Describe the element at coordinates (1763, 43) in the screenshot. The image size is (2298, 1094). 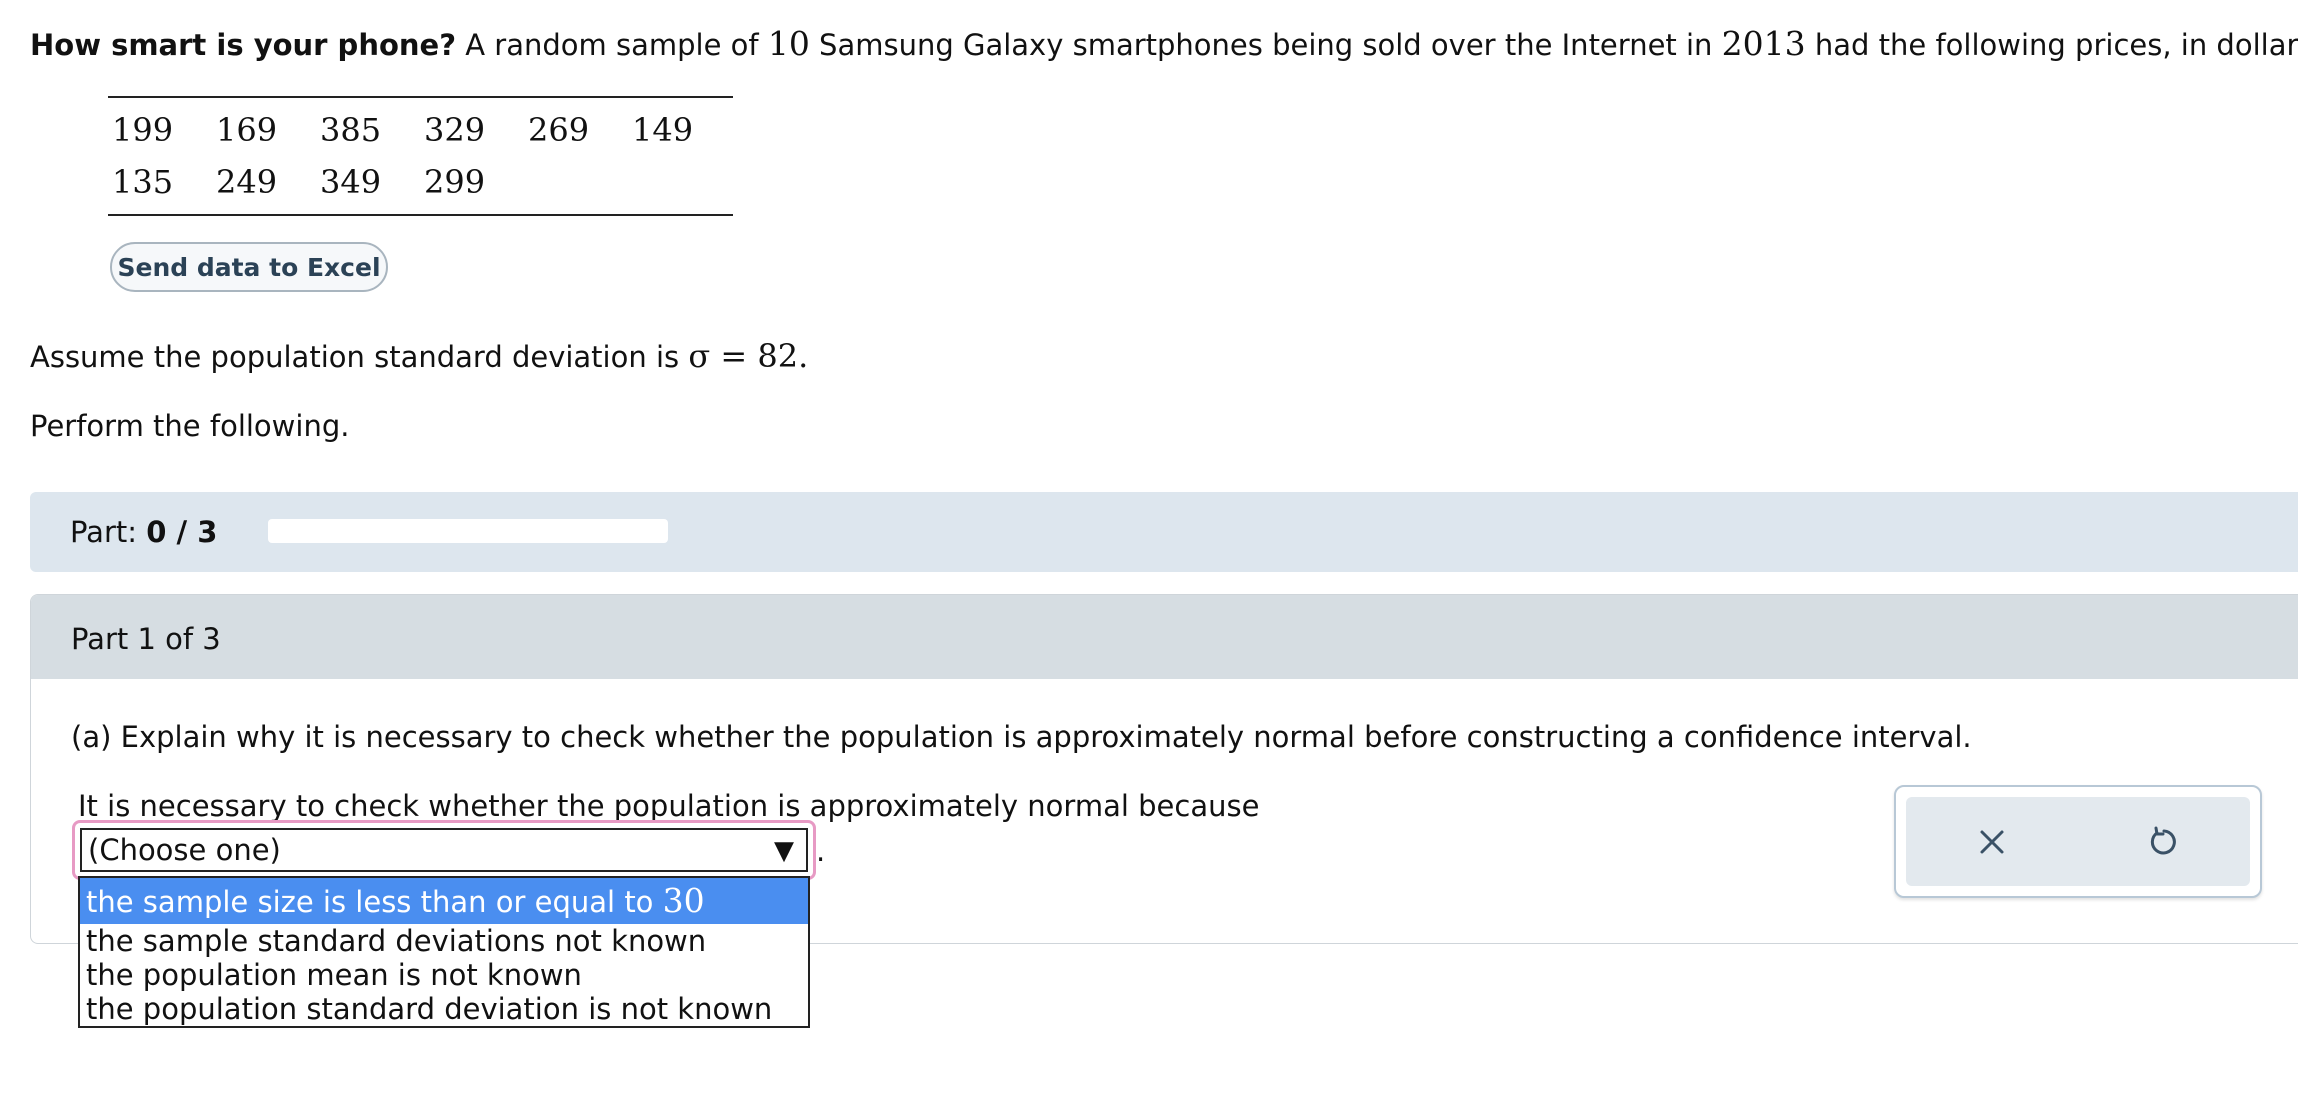
I see `year: 2013` at that location.